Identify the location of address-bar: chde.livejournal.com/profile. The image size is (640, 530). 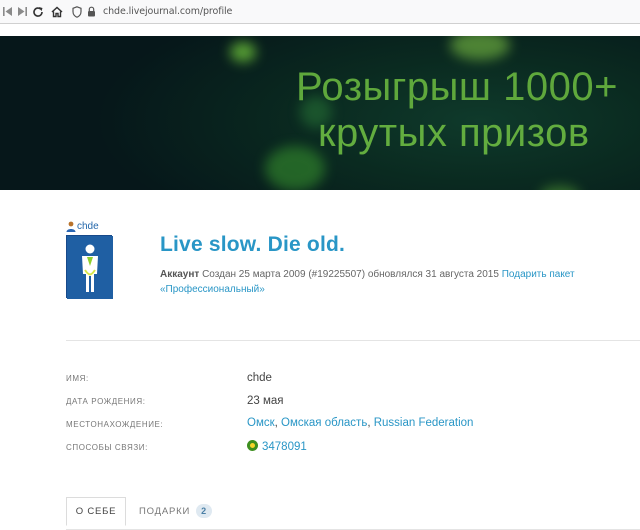
(355, 12).